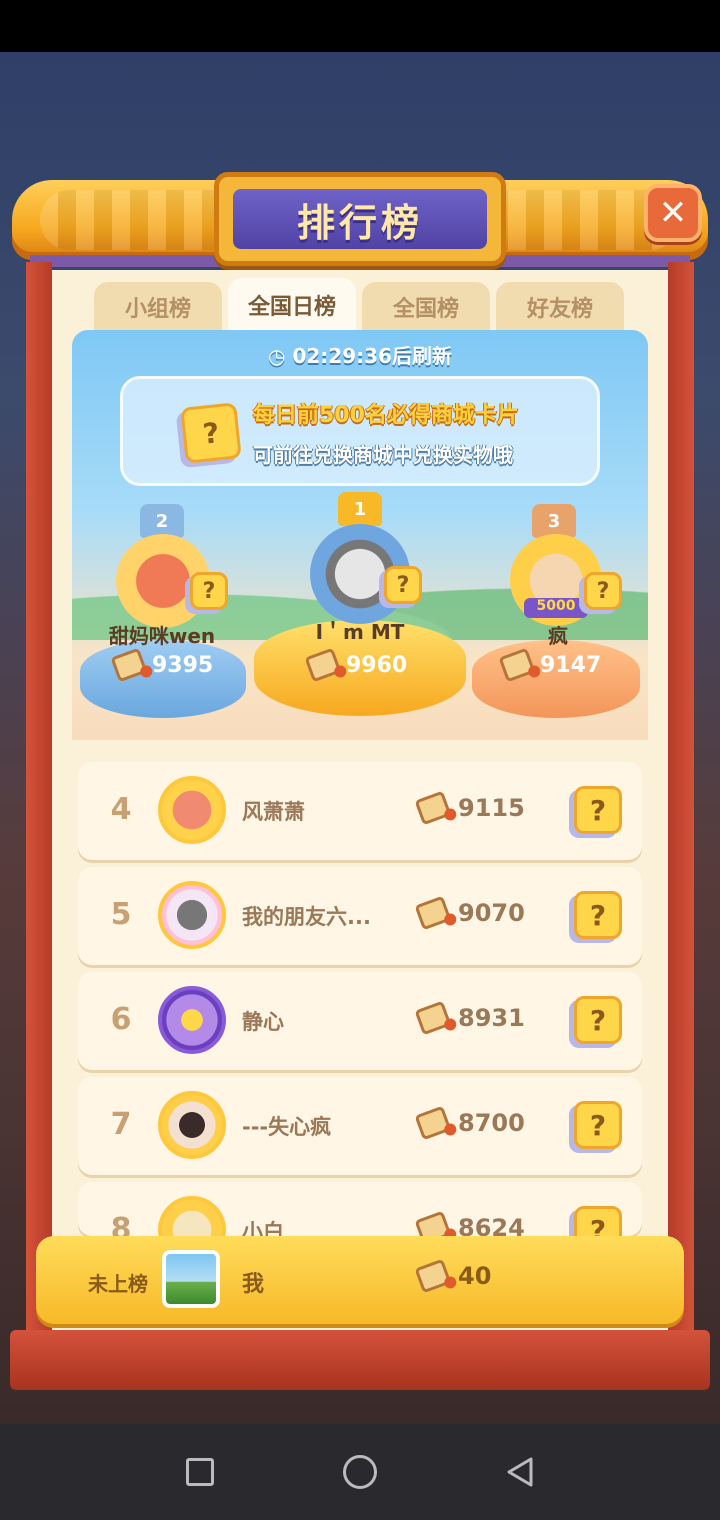 The height and width of the screenshot is (1520, 720). What do you see at coordinates (681, 807) in the screenshot?
I see `frame-pillar-right` at bounding box center [681, 807].